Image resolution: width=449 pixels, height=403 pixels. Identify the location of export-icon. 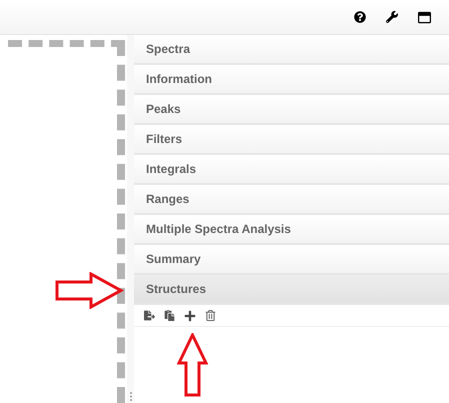
(149, 315).